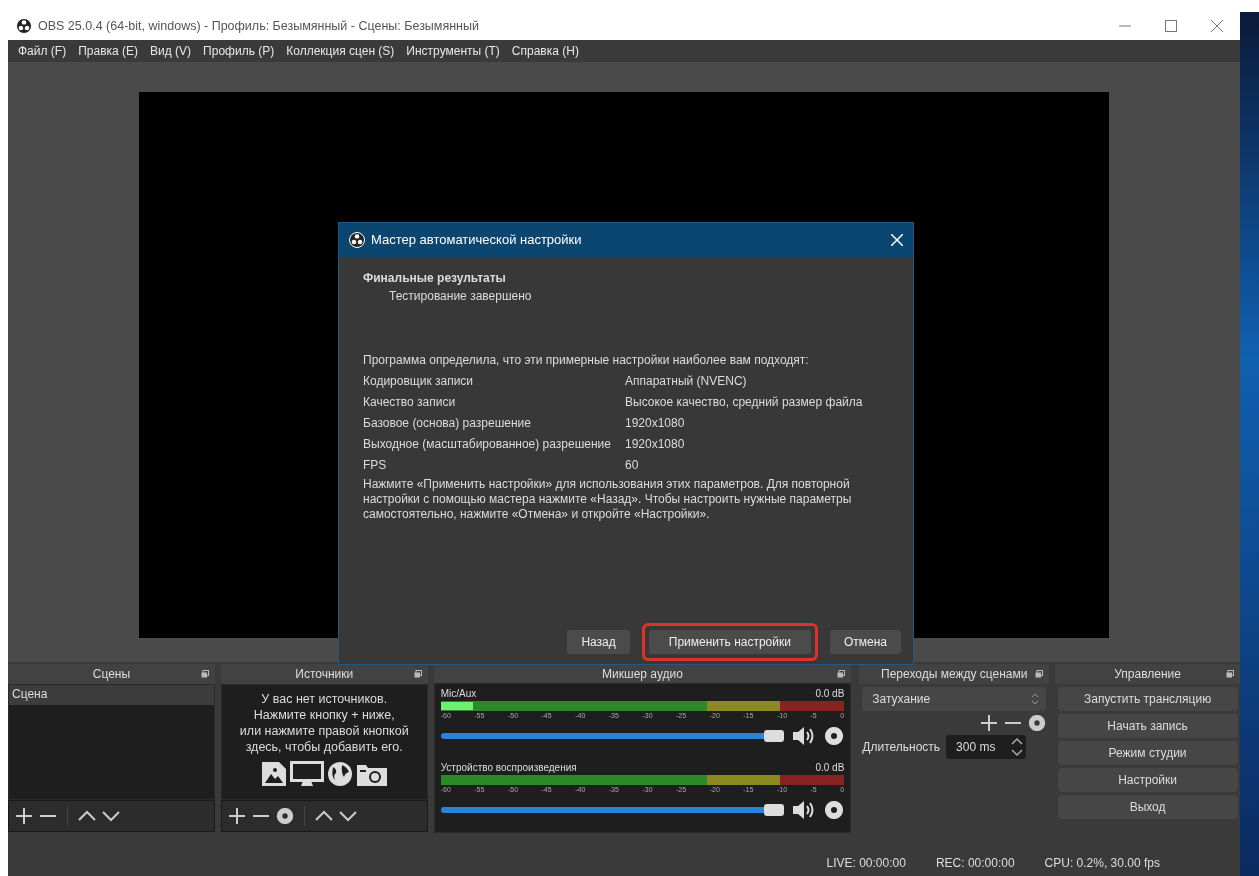 The image size is (1259, 876). Describe the element at coordinates (239, 51) in the screenshot. I see `menu-item: Профиль (P)` at that location.